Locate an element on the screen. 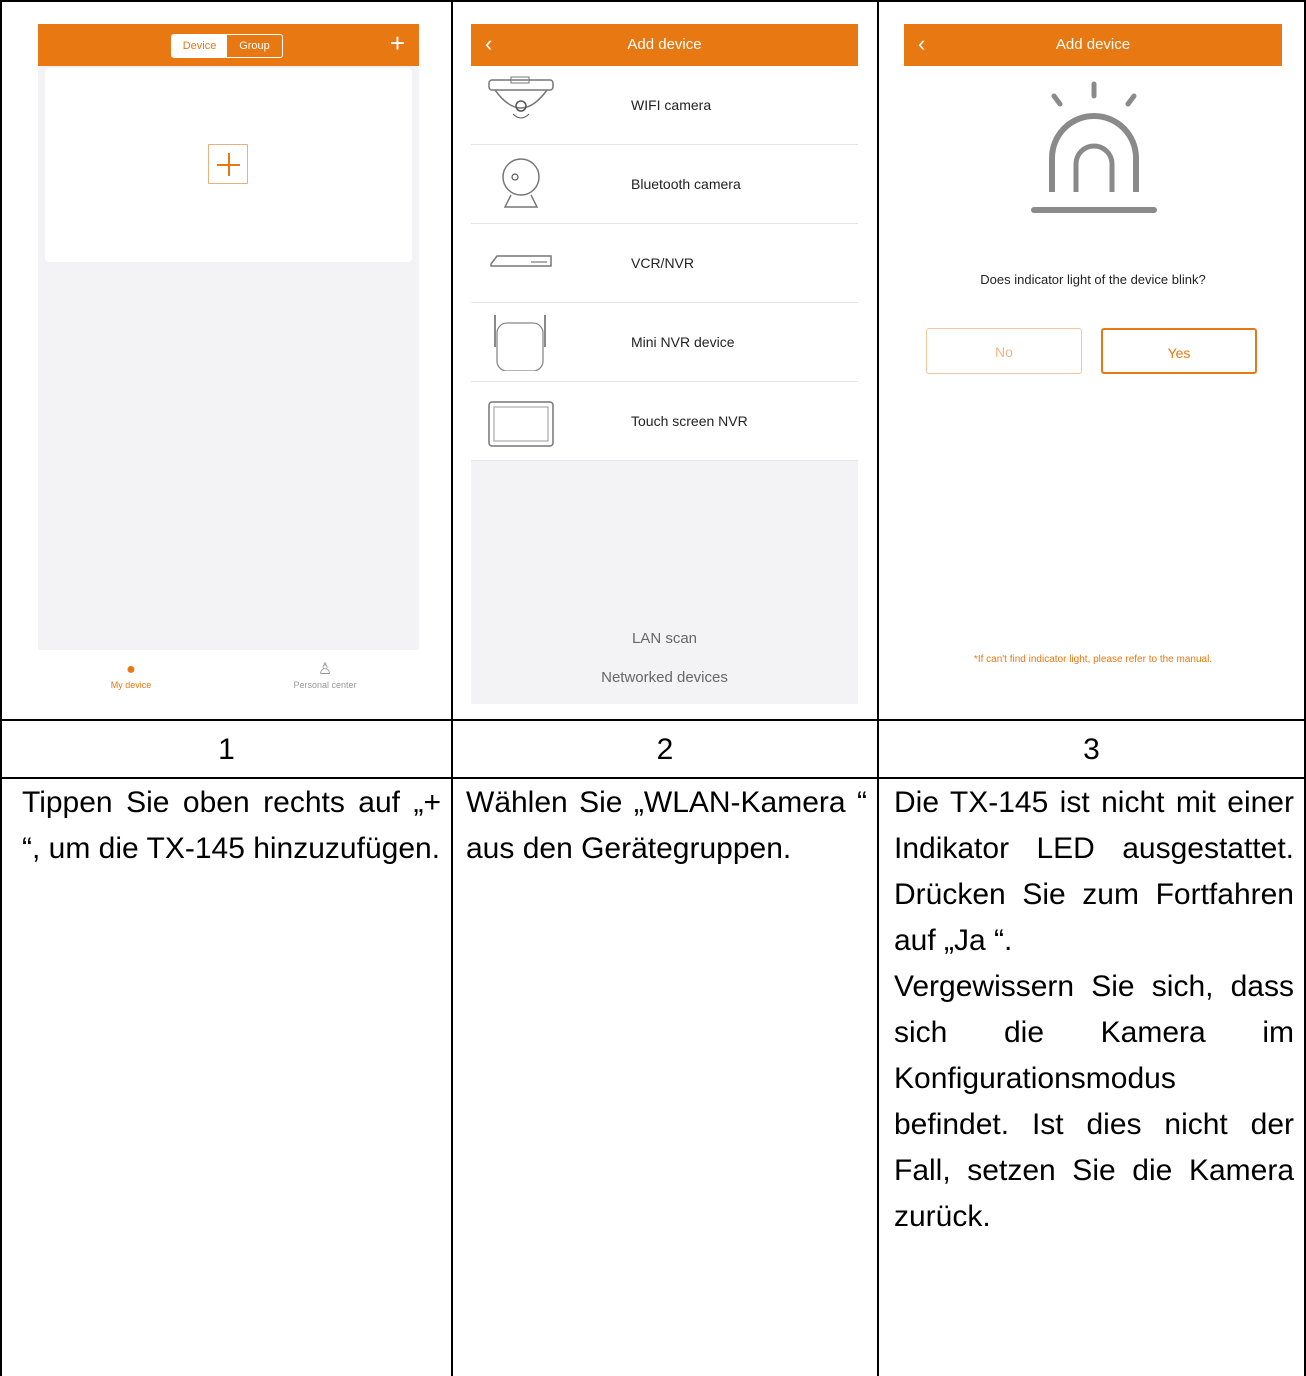  table-divider is located at coordinates (653, 720).